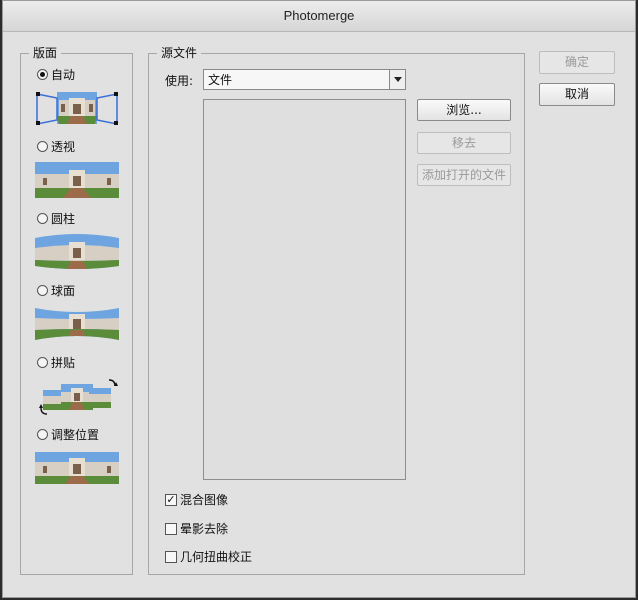  I want to click on layout-option-label: 球面, so click(63, 291).